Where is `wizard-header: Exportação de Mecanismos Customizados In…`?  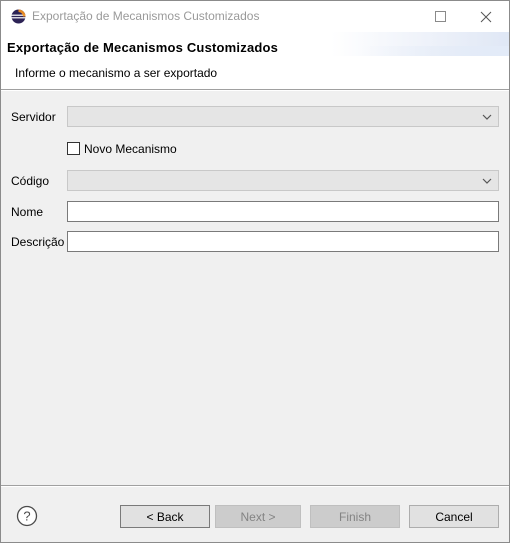 wizard-header: Exportação de Mecanismos Customizados In… is located at coordinates (255, 60).